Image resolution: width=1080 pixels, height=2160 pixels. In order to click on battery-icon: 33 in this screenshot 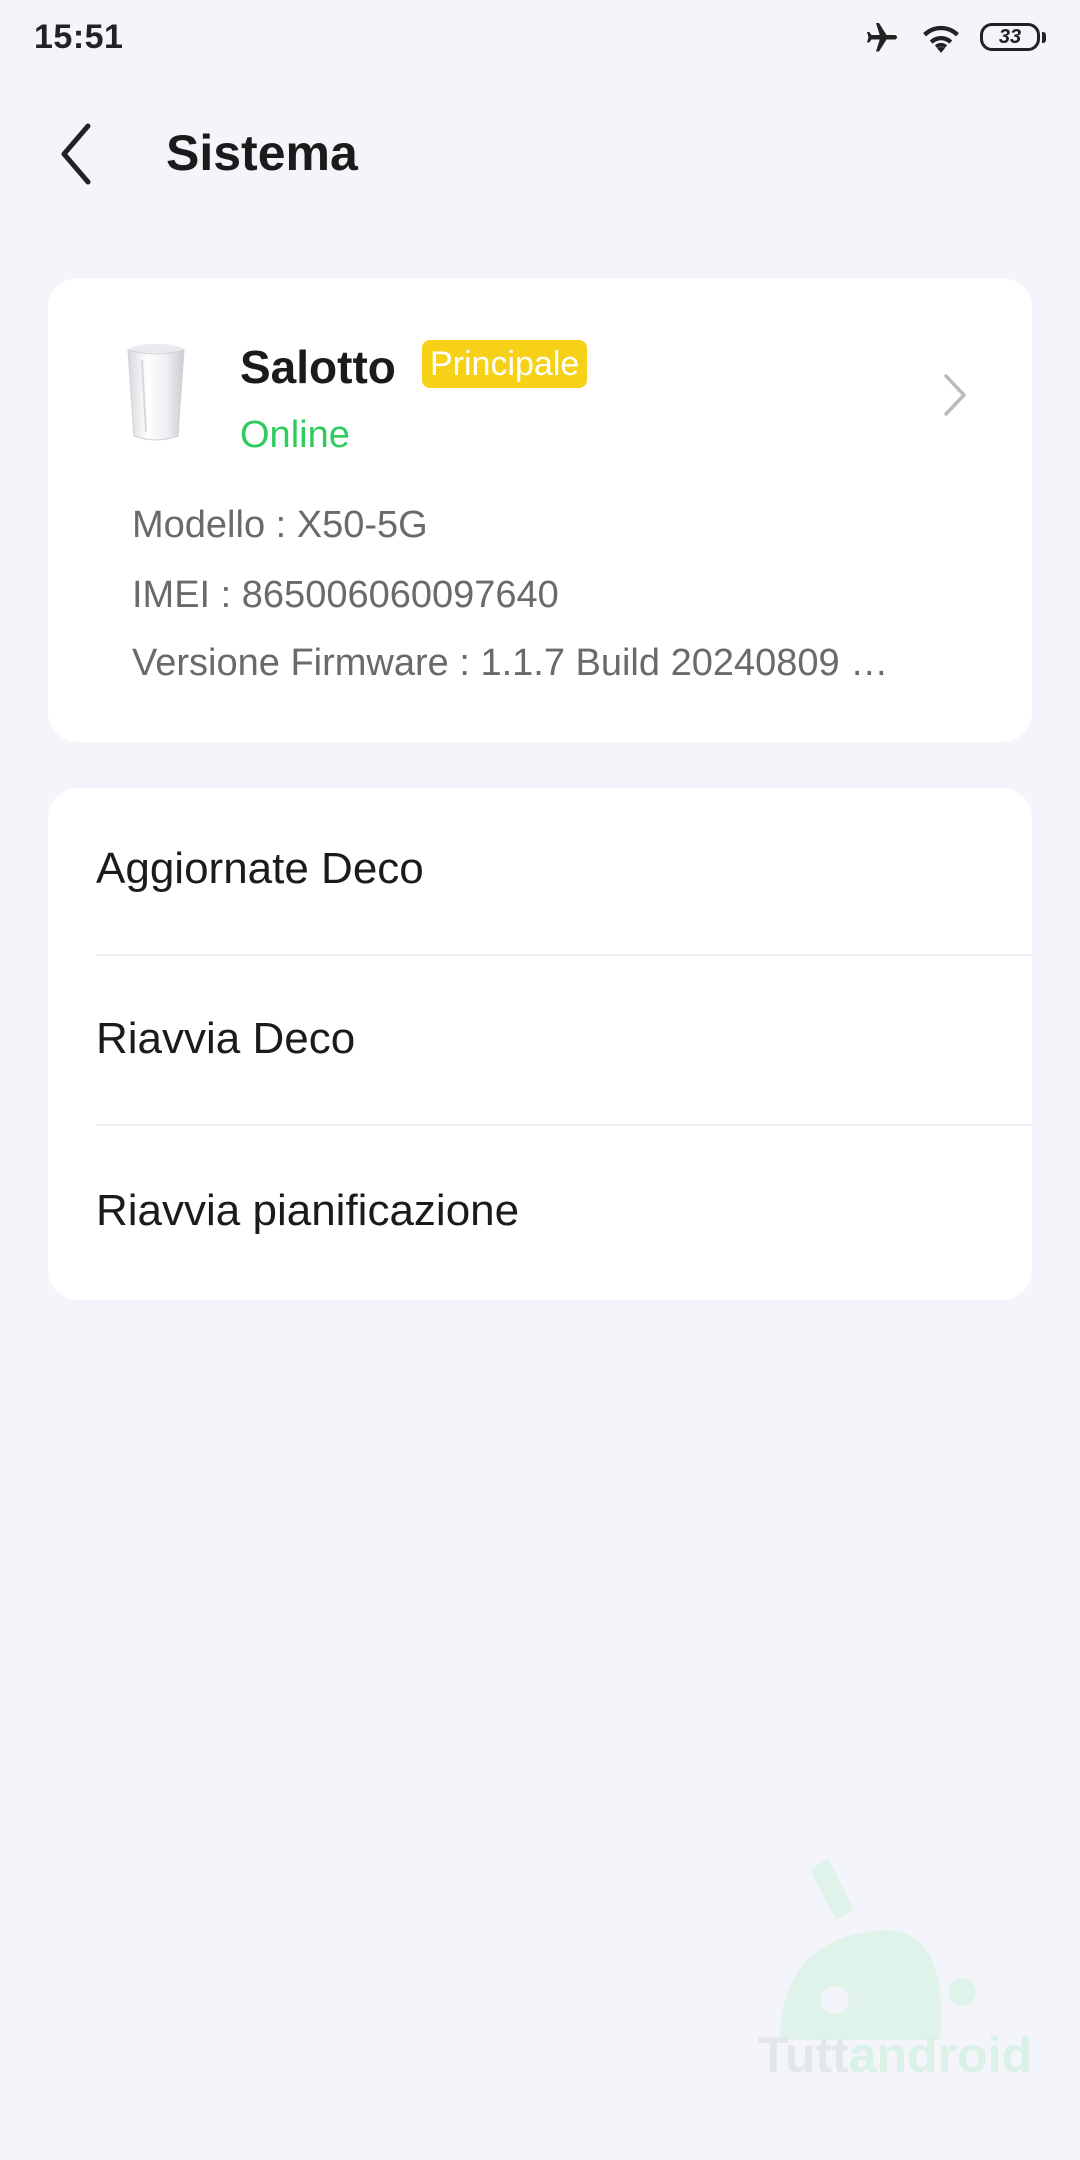, I will do `click(1013, 38)`.